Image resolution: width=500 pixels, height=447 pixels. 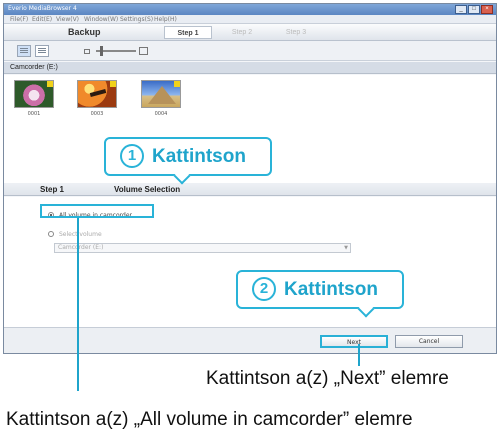 I want to click on select-volume-radio, so click(x=51, y=234).